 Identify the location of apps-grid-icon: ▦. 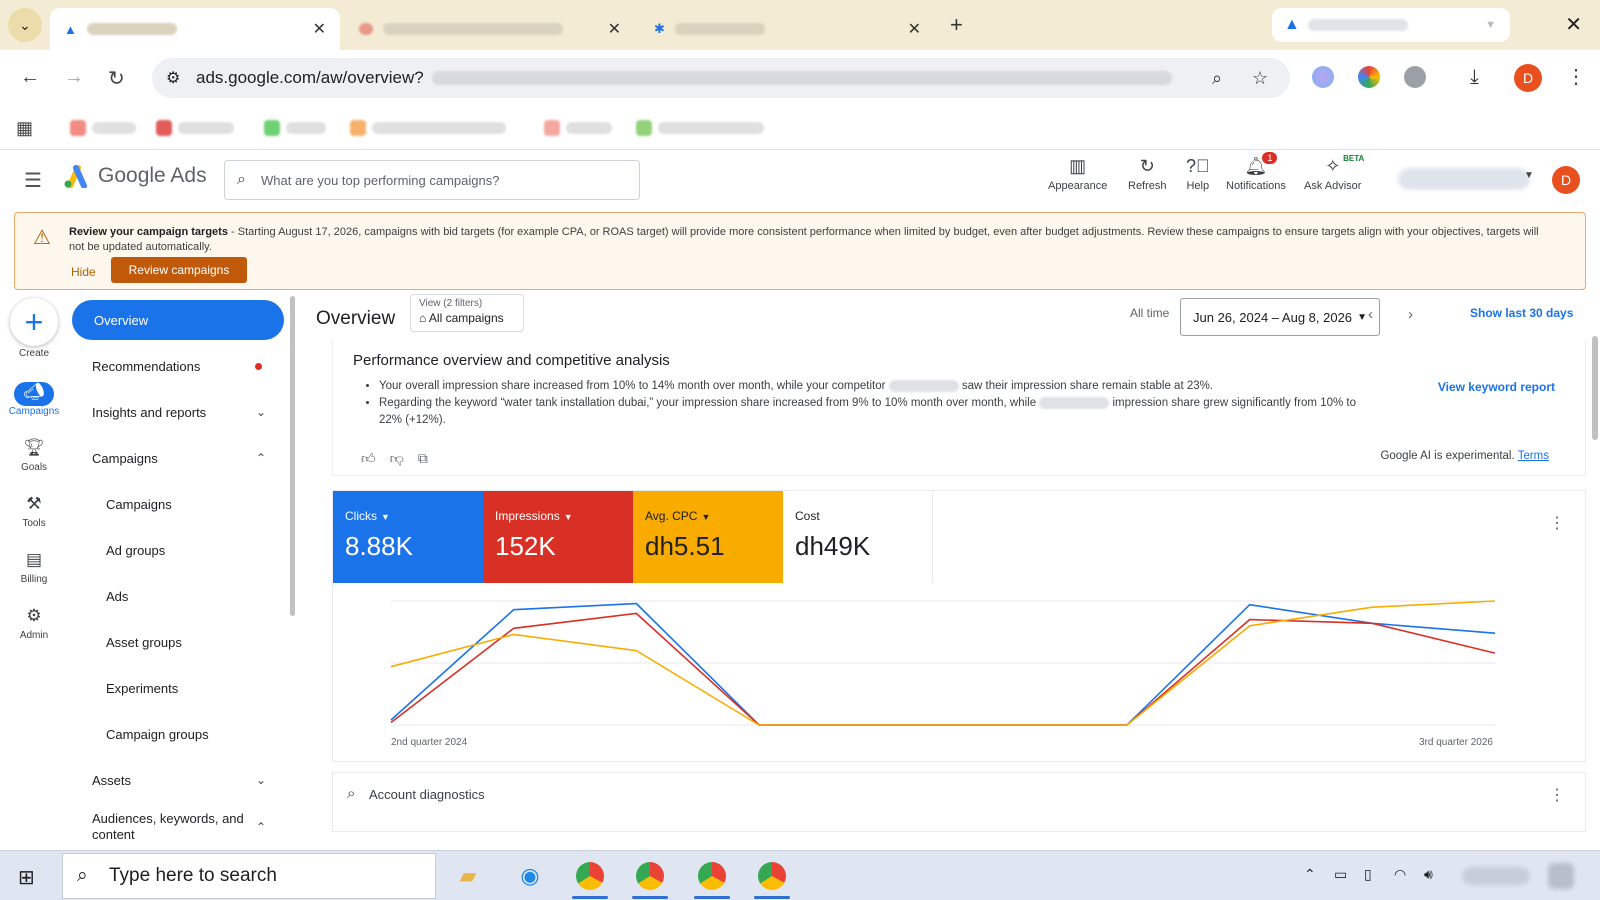
(24, 128).